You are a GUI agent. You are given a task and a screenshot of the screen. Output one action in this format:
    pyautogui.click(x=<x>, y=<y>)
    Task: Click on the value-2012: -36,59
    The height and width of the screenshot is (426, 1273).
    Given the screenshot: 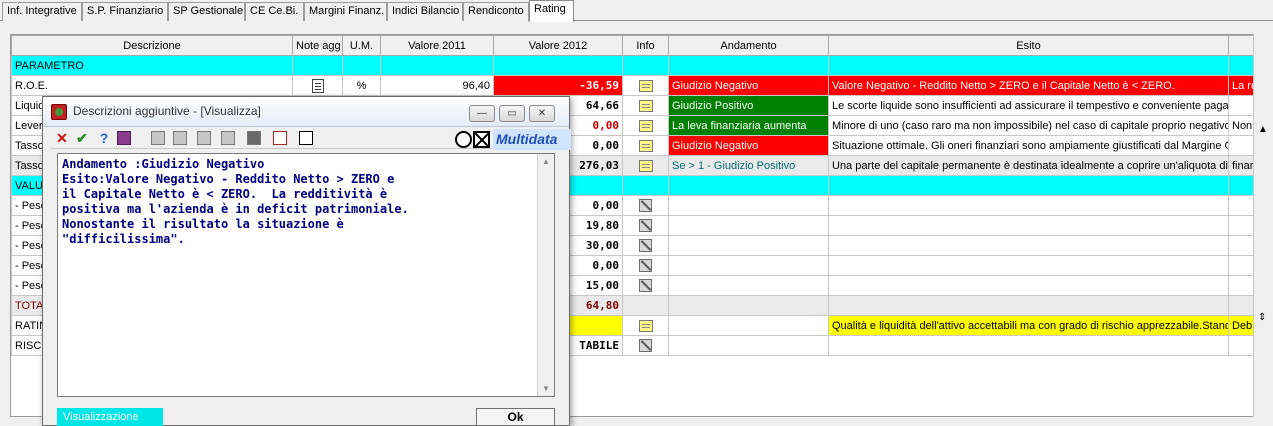 What is the action you would take?
    pyautogui.click(x=558, y=85)
    